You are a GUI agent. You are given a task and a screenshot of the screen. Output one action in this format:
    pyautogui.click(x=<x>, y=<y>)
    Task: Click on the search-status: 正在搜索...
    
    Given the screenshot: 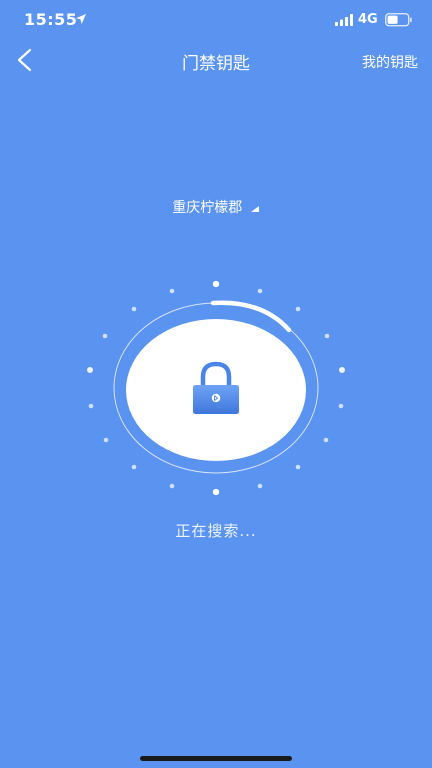 What is the action you would take?
    pyautogui.click(x=216, y=531)
    